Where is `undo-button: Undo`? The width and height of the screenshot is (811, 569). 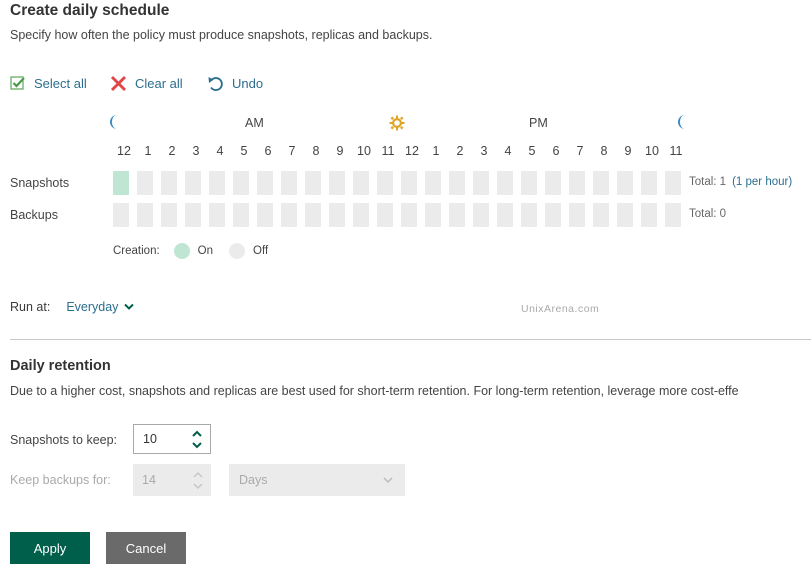 undo-button: Undo is located at coordinates (235, 83).